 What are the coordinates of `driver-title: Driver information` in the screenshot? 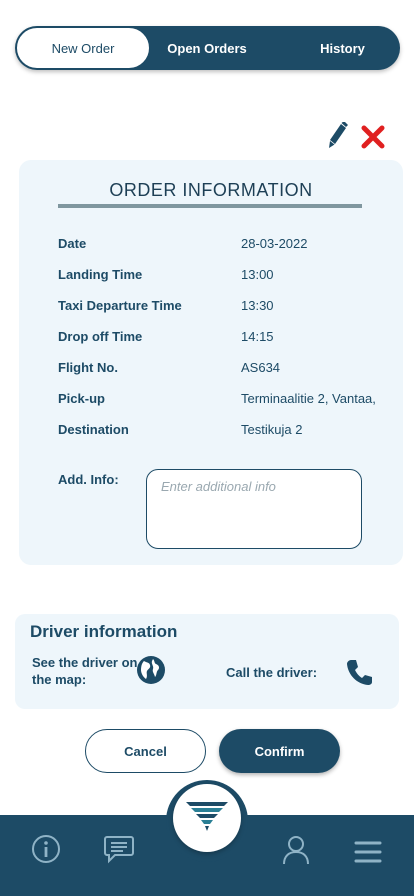 It's located at (104, 631).